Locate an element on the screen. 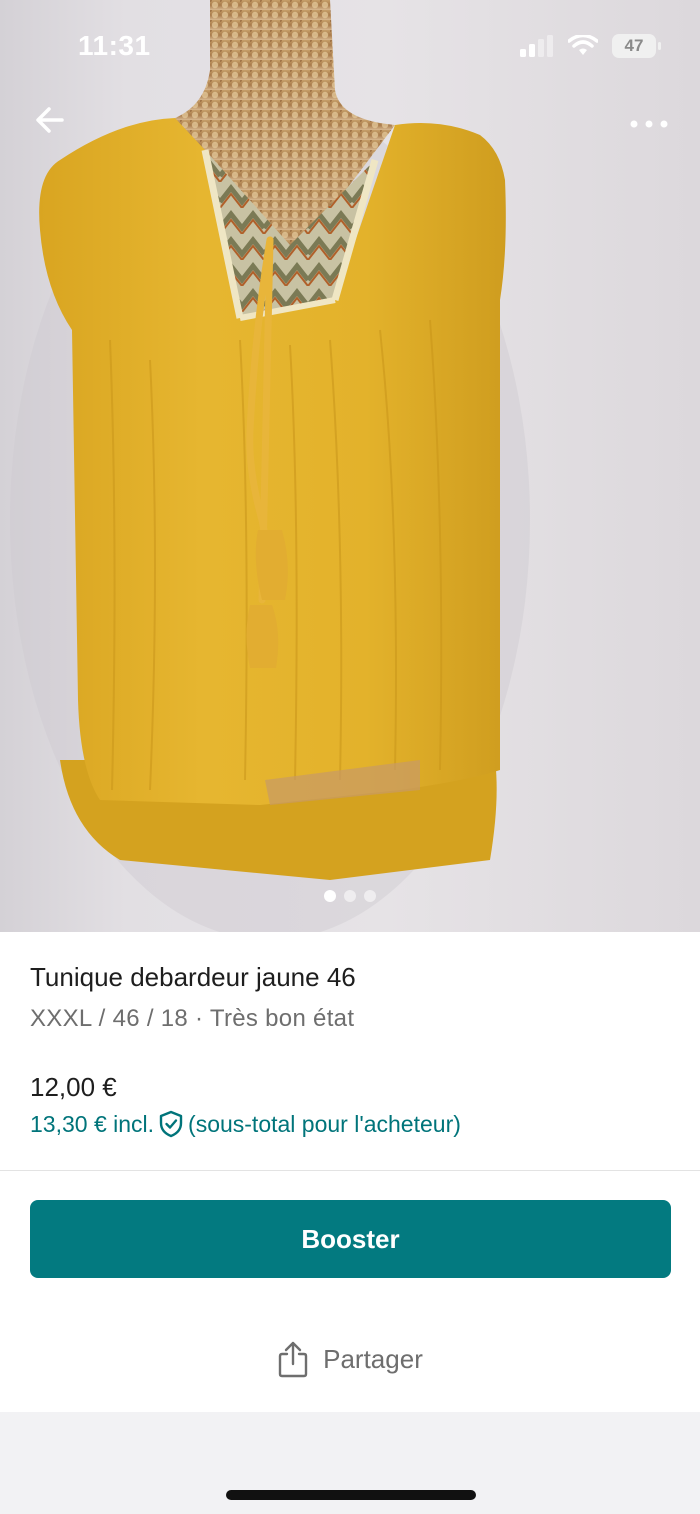 The image size is (700, 1514). arrow-left-icon is located at coordinates (50, 120).